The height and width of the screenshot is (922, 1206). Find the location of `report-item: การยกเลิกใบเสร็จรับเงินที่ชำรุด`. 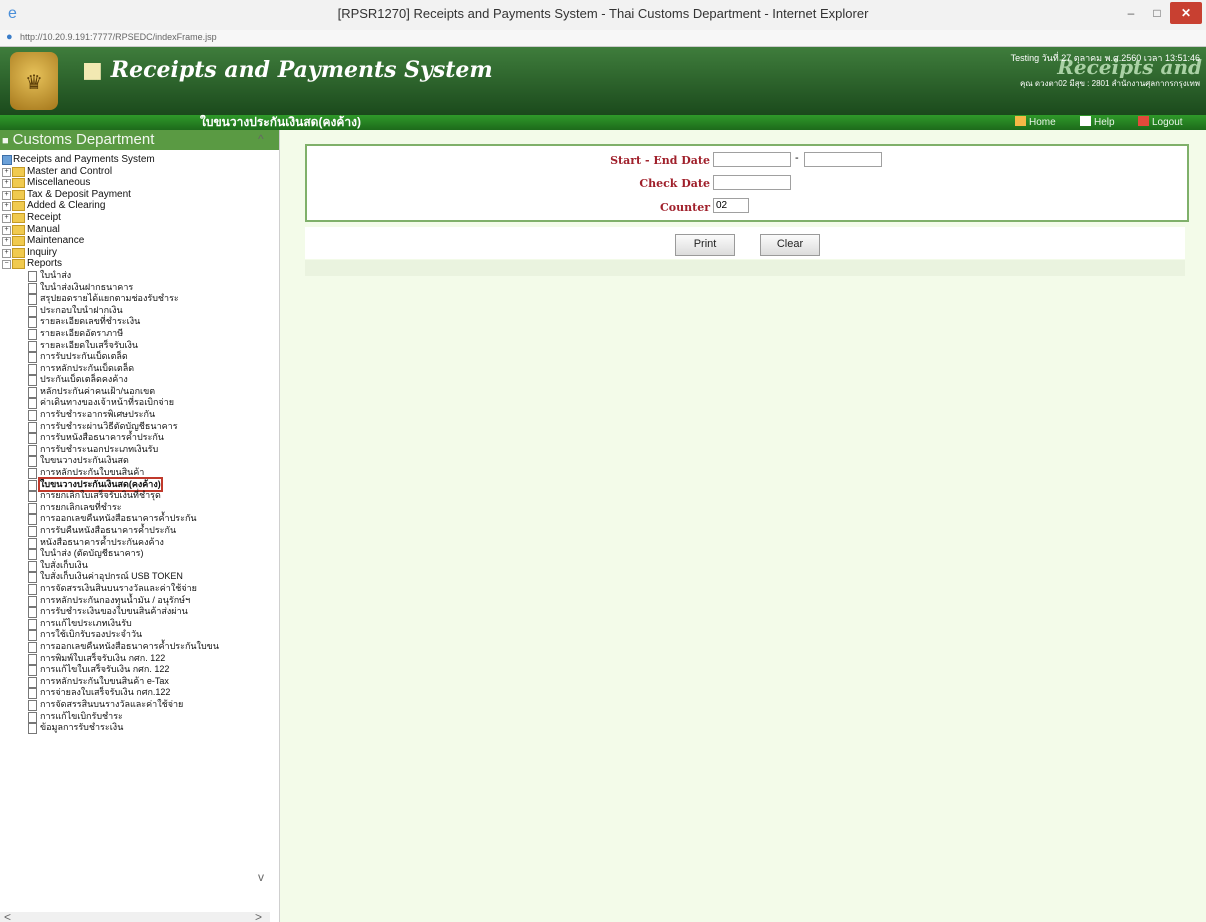

report-item: การยกเลิกใบเสร็จรับเงินที่ชำรุด is located at coordinates (135, 496).